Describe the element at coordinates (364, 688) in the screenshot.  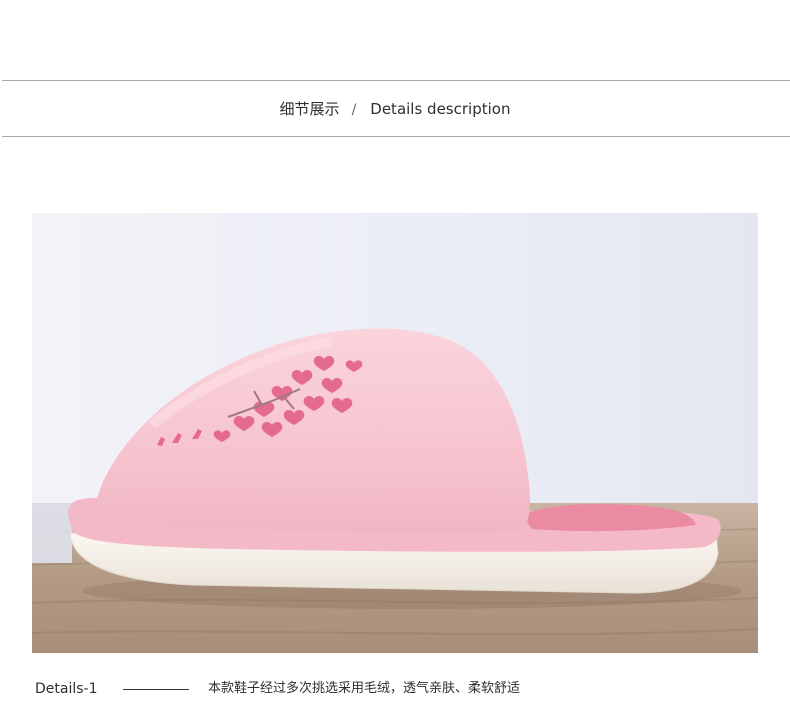
I see `detail-description: 本款鞋子经过多次挑选采用毛绒，透气亲肤、柔软舒适` at that location.